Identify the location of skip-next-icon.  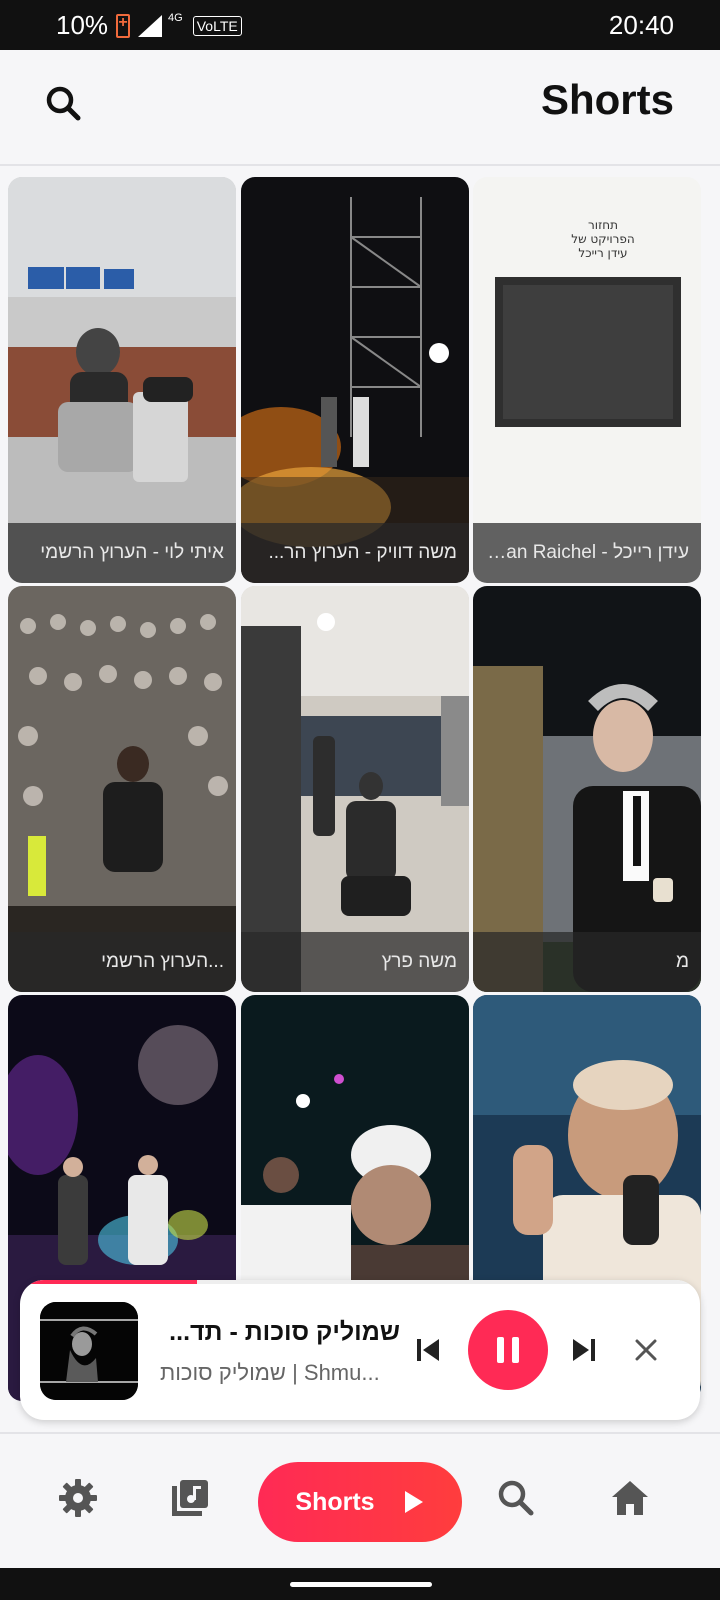
(584, 1350).